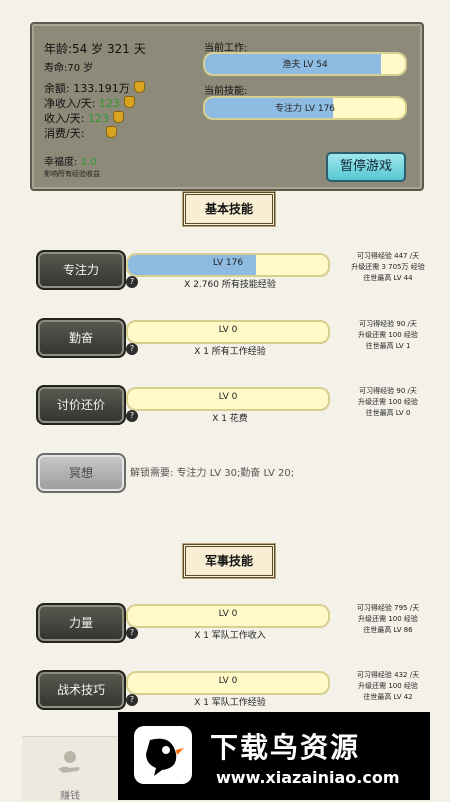 The width and height of the screenshot is (450, 802). I want to click on age-years: 54, so click(80, 49).